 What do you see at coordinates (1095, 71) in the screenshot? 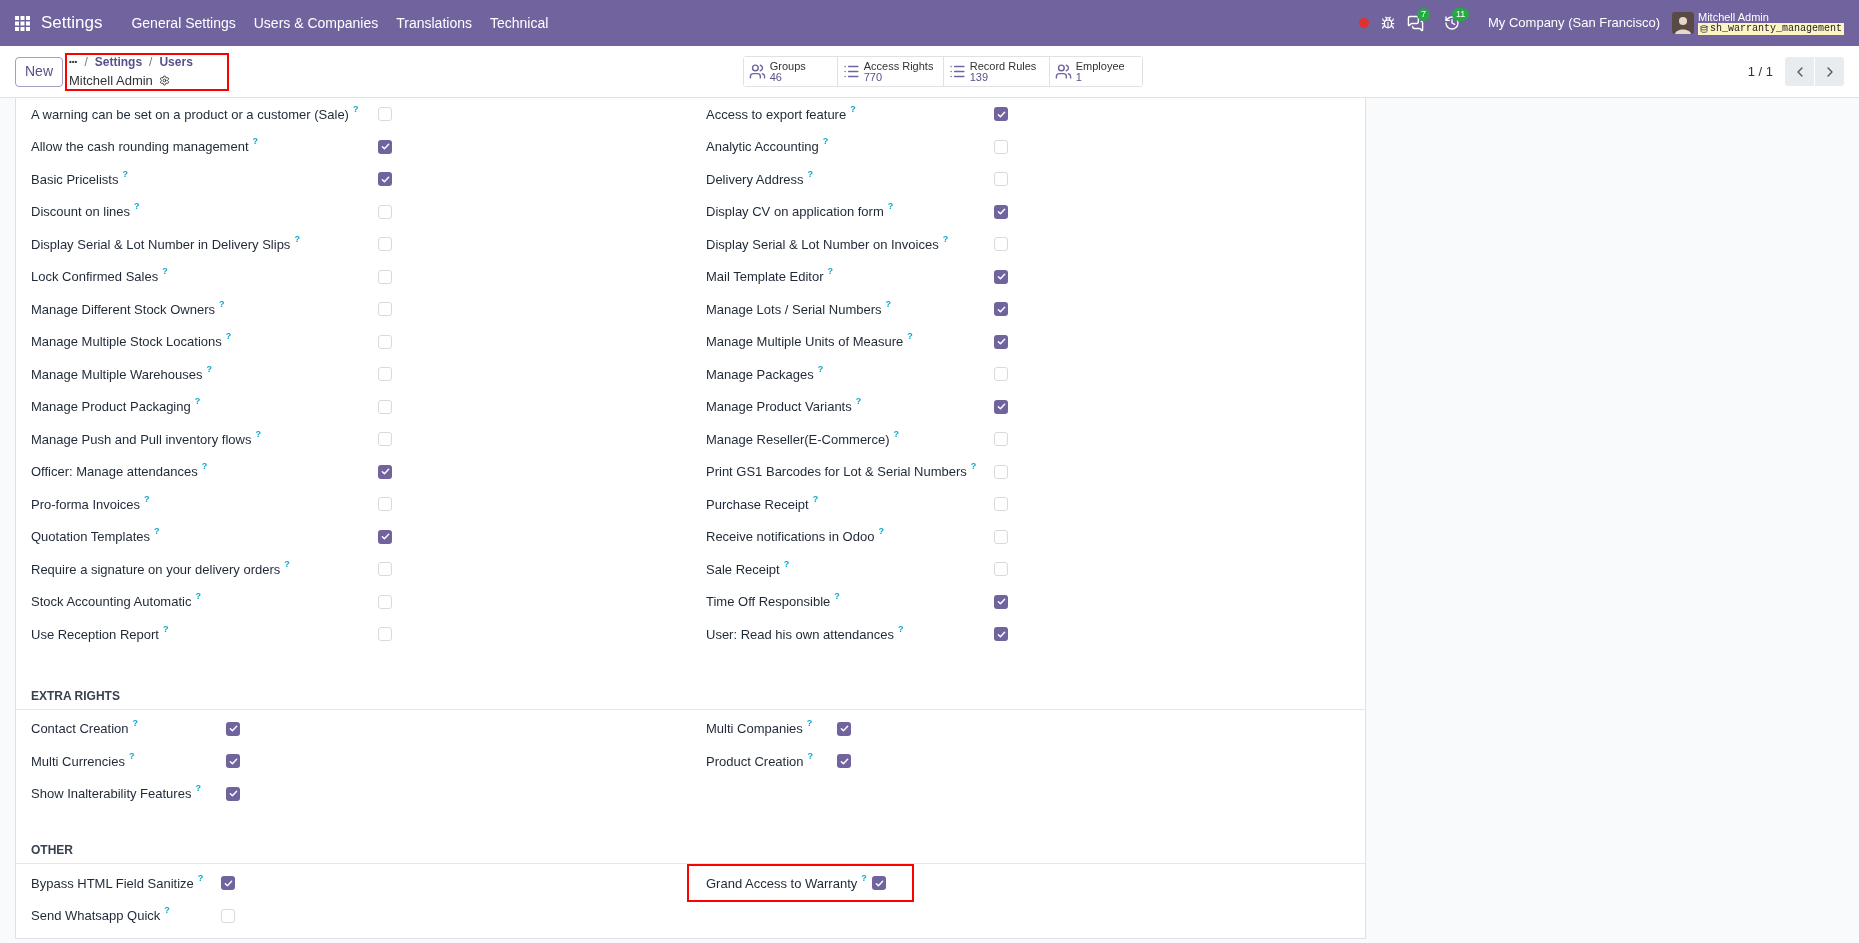
I see `smart-button: Employee 1` at bounding box center [1095, 71].